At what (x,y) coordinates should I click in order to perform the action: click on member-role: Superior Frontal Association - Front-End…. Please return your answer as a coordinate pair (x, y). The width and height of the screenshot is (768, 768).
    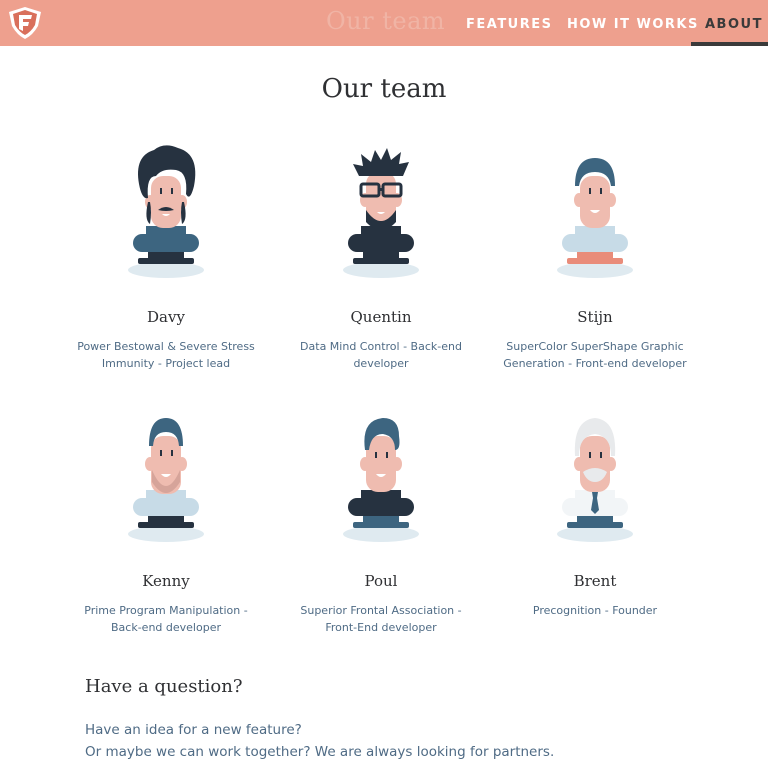
    Looking at the image, I should click on (381, 619).